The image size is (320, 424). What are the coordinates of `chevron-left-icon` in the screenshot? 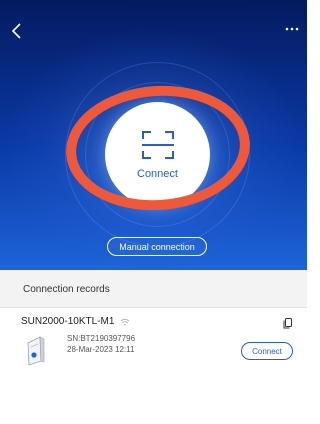 It's located at (16, 31).